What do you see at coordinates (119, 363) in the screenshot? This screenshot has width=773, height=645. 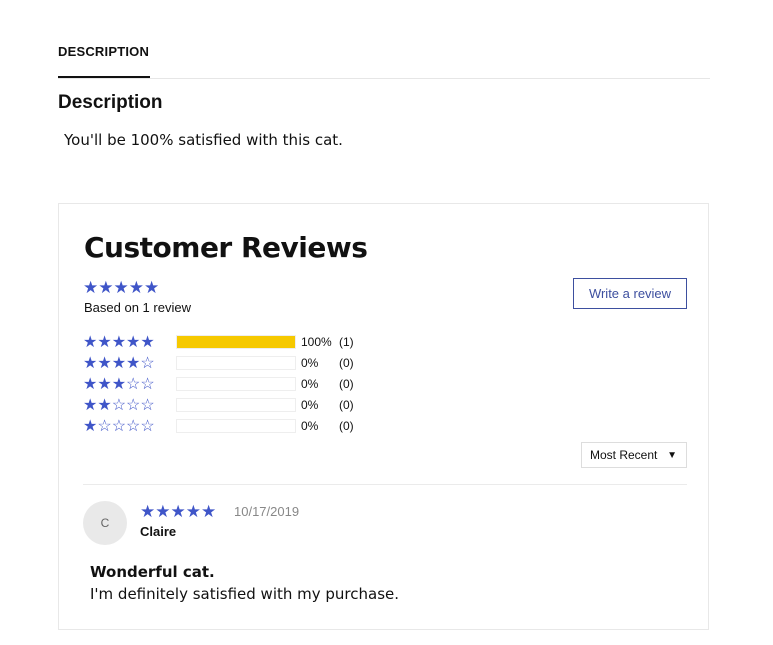 I see `histogram-stars: ★★★★☆` at bounding box center [119, 363].